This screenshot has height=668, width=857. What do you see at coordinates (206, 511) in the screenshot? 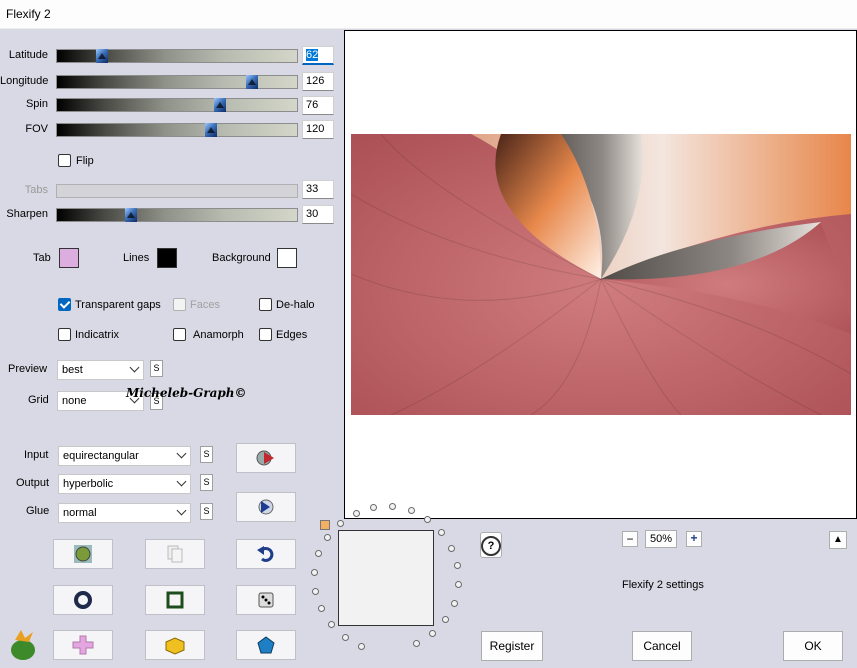
I see `glue-s-button: S` at bounding box center [206, 511].